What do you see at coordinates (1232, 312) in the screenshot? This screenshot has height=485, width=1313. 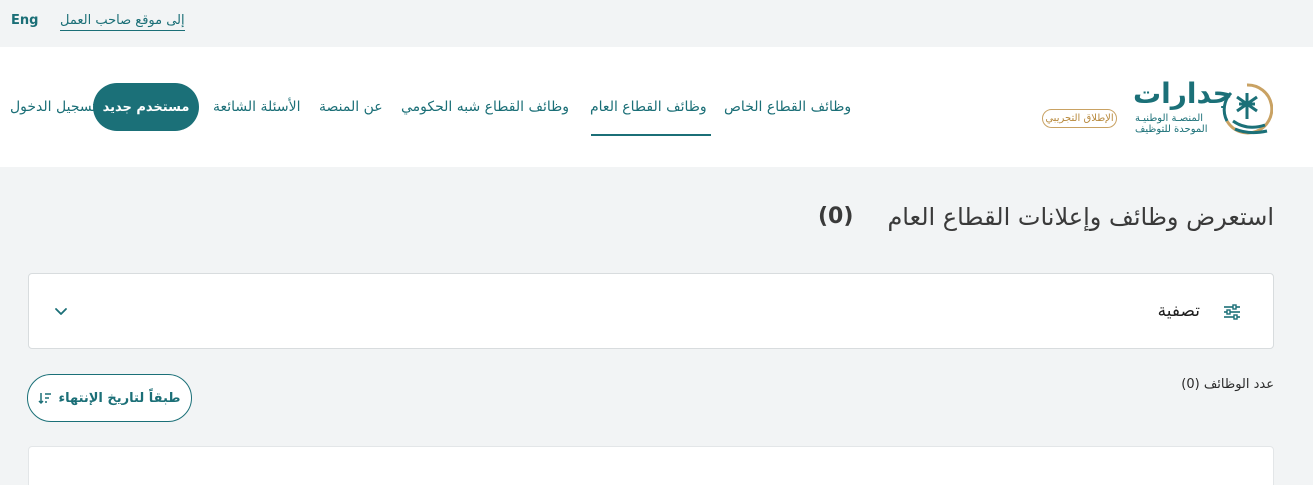 I see `sliders-icon` at bounding box center [1232, 312].